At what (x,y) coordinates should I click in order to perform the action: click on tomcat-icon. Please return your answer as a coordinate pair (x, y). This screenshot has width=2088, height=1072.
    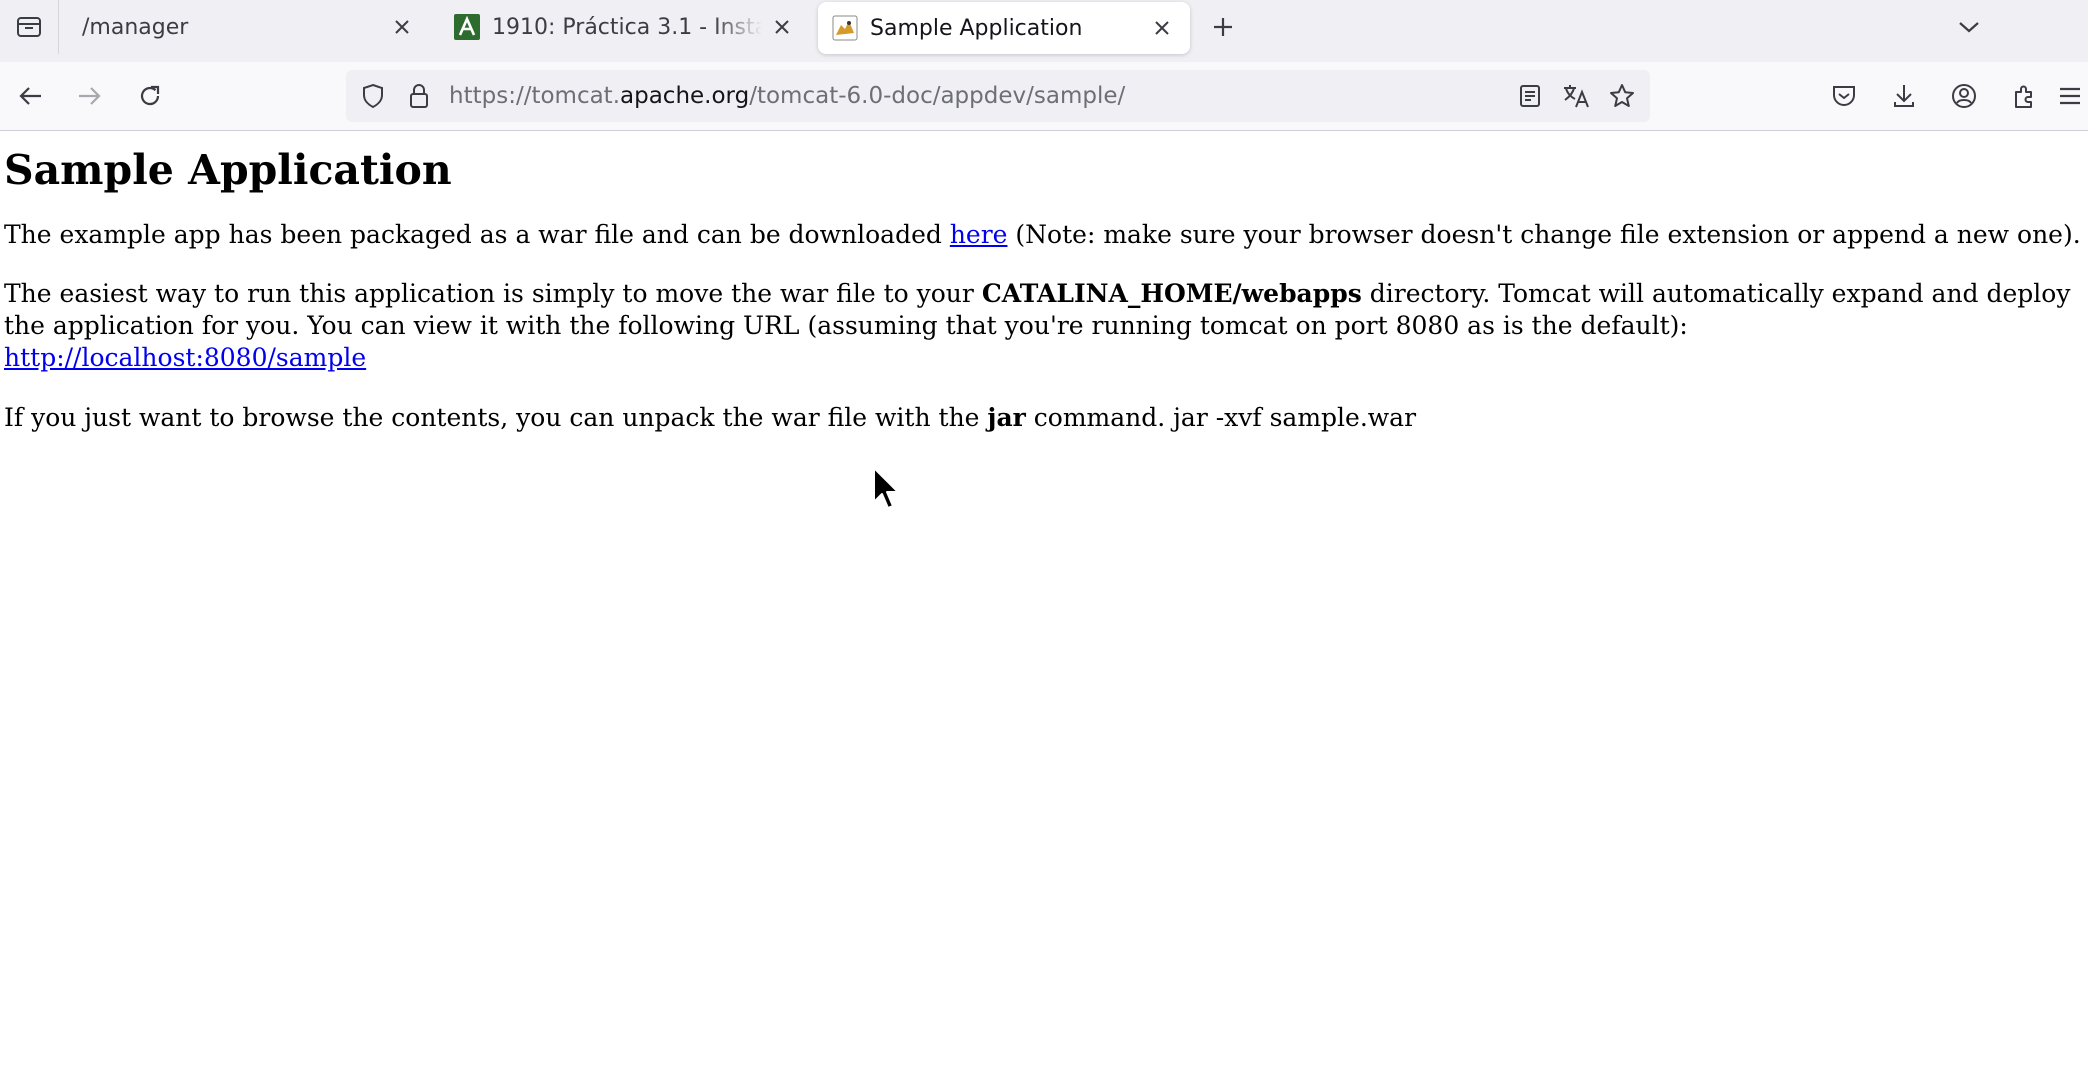
    Looking at the image, I should click on (845, 28).